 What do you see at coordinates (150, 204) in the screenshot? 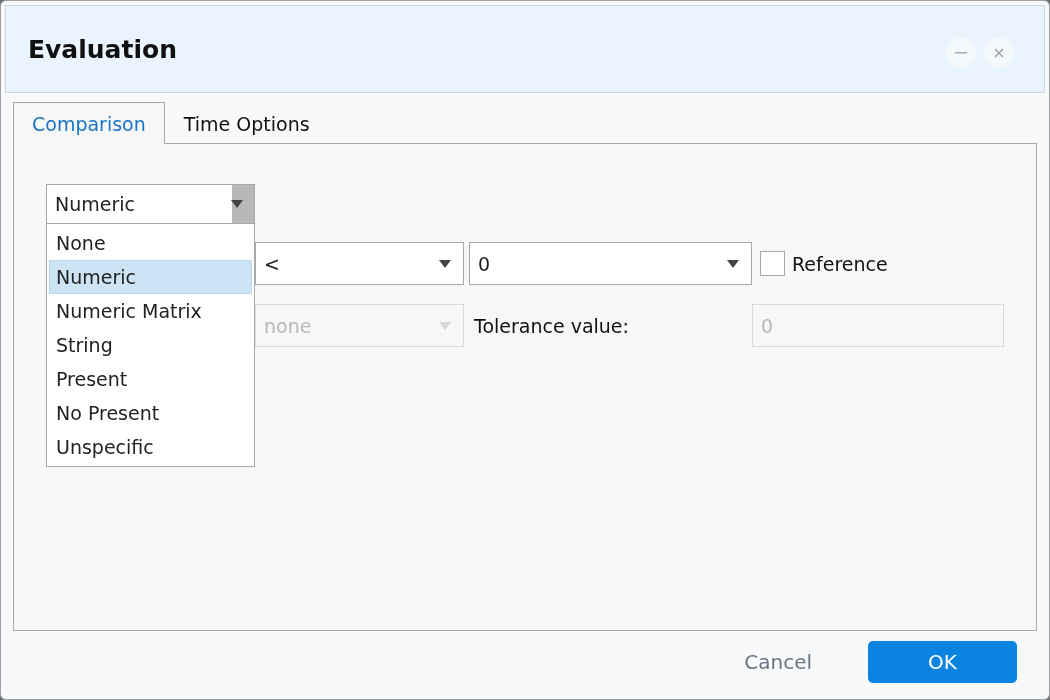
I see `type-dropdown: Numeric` at bounding box center [150, 204].